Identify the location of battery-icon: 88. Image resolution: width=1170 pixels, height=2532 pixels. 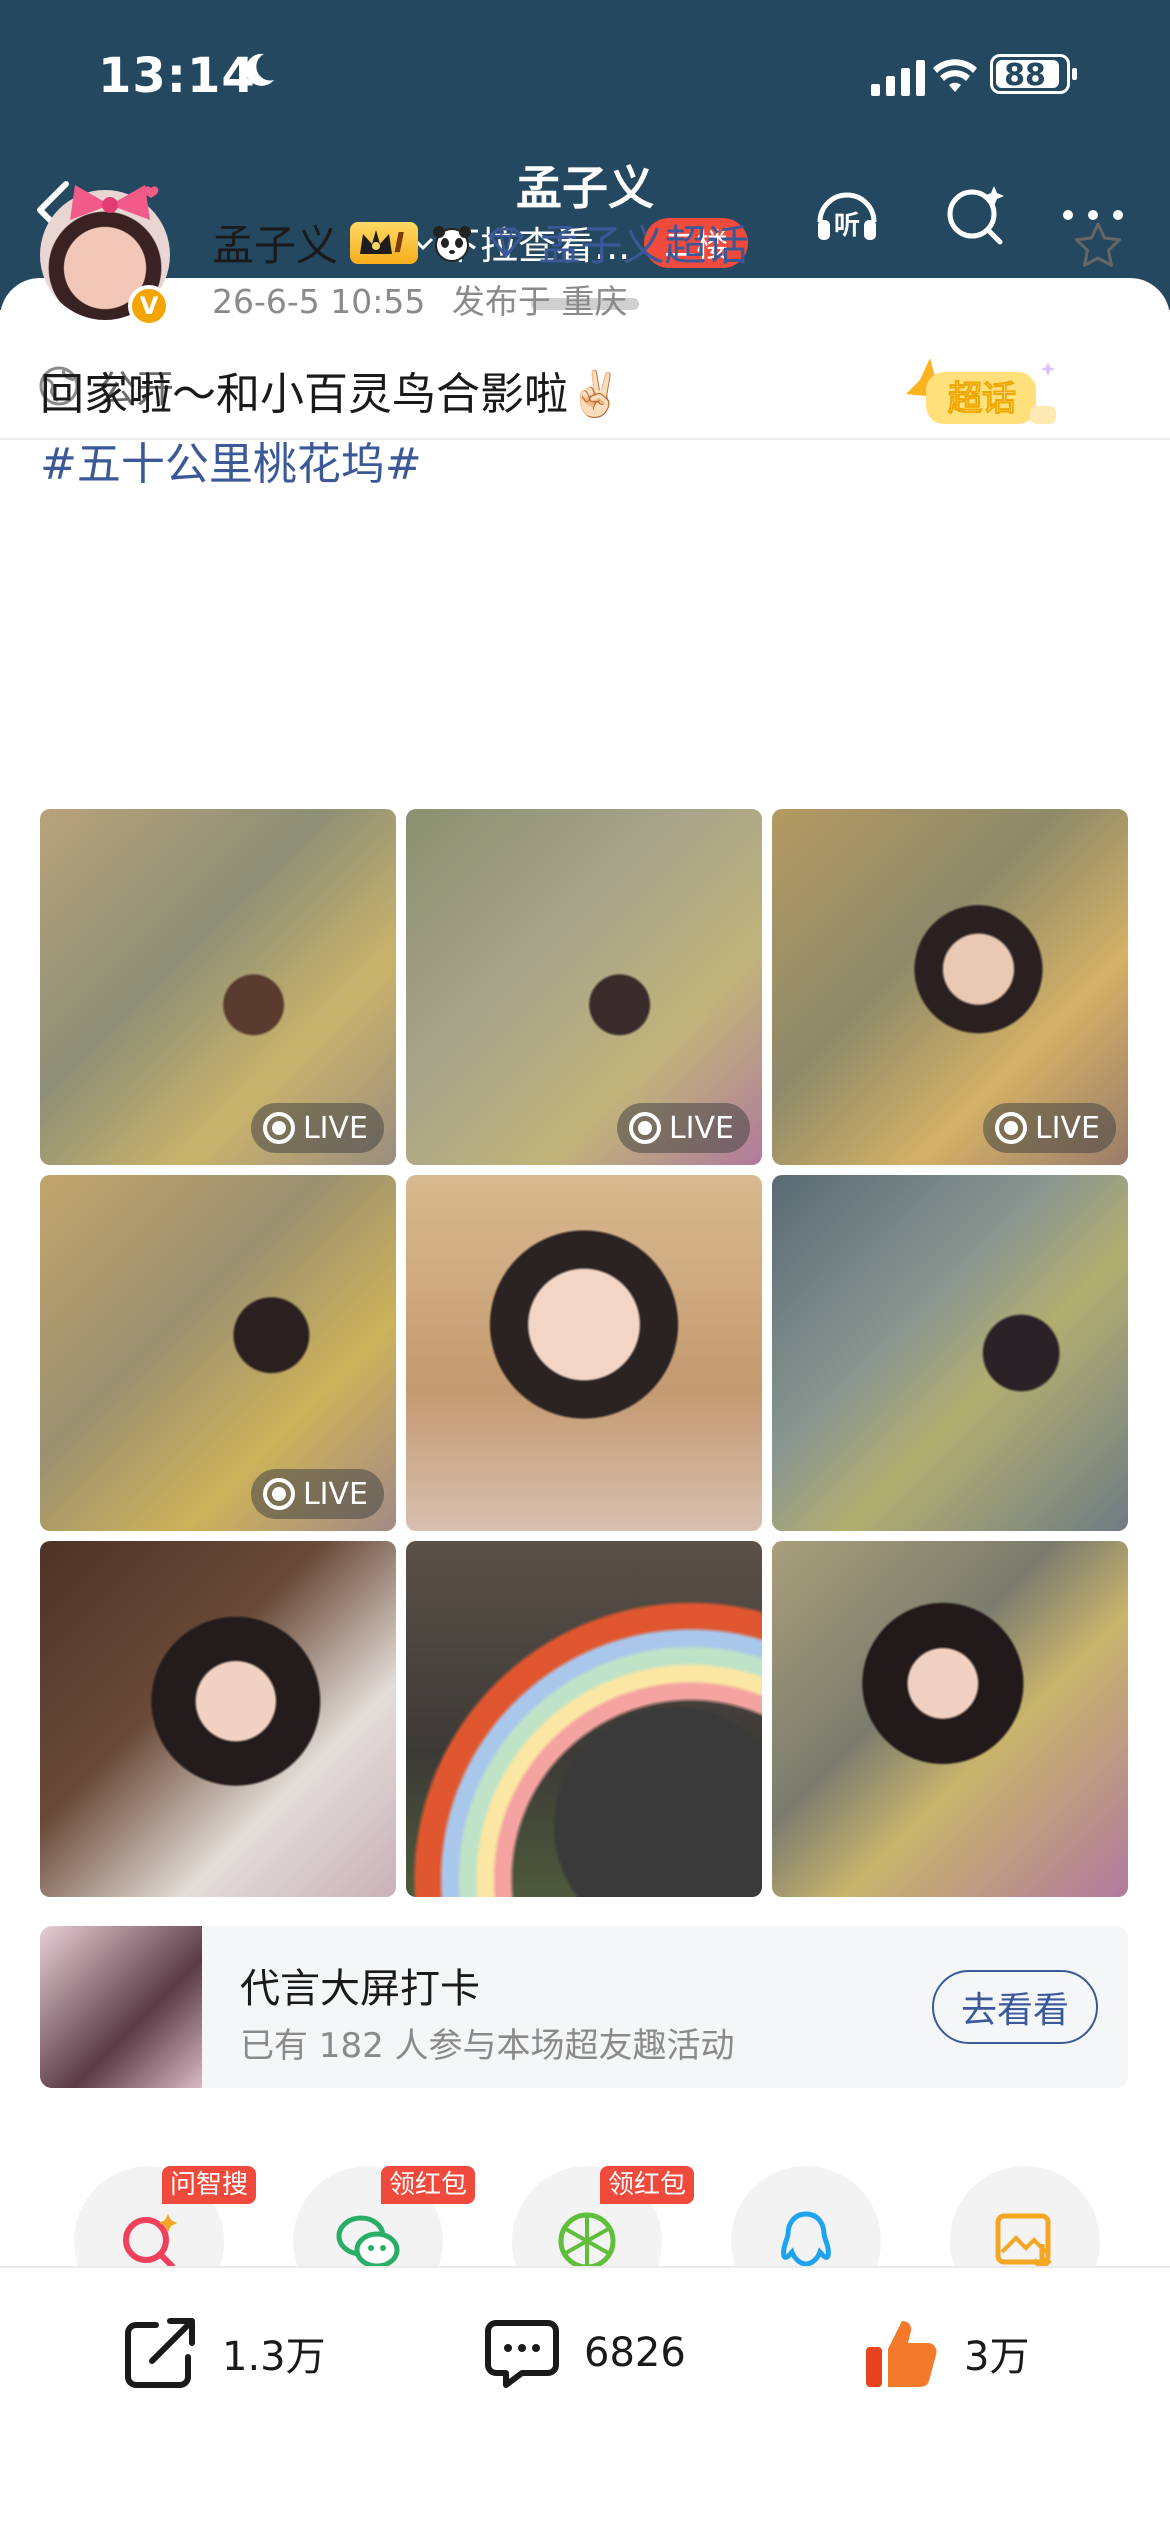
(1033, 74).